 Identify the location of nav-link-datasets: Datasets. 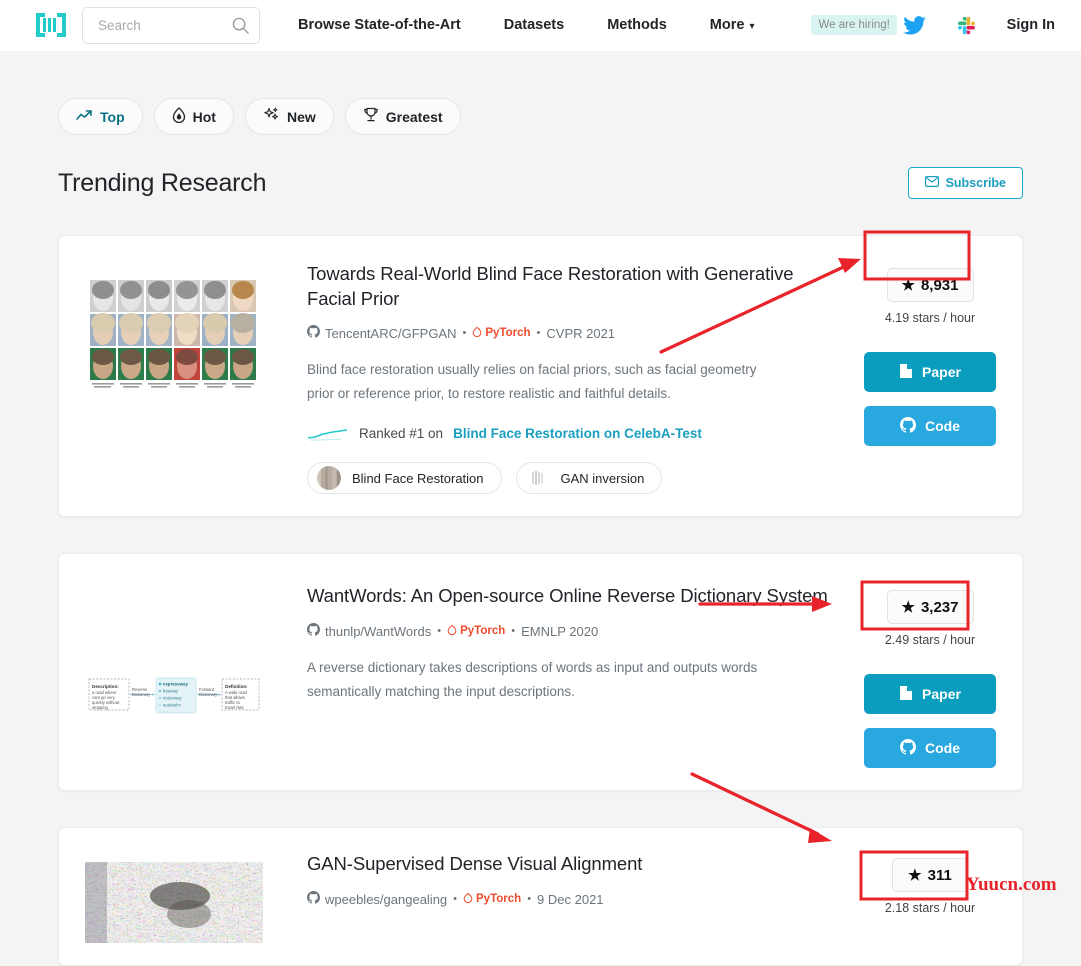
(534, 25).